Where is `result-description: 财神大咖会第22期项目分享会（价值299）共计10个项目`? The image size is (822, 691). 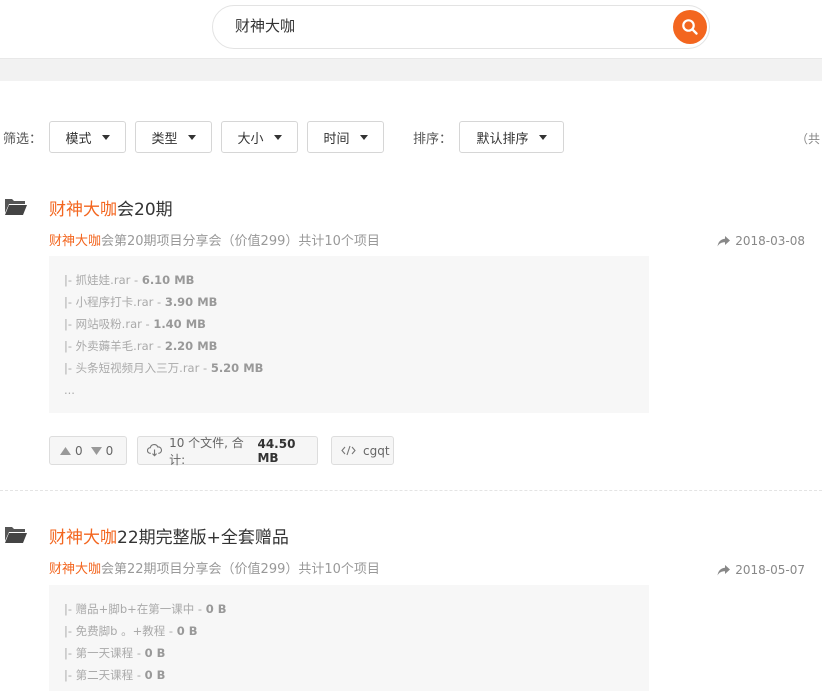 result-description: 财神大咖会第22期项目分享会（价值299）共计10个项目 is located at coordinates (214, 567).